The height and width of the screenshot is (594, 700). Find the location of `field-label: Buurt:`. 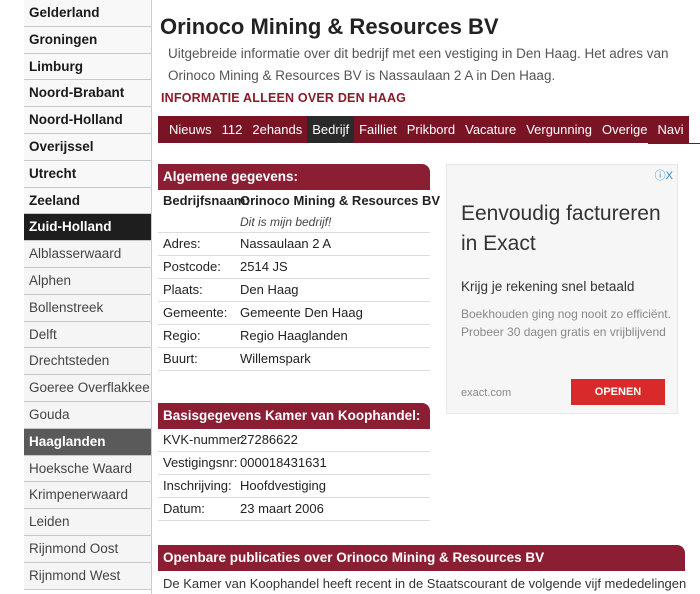

field-label: Buurt: is located at coordinates (180, 358).